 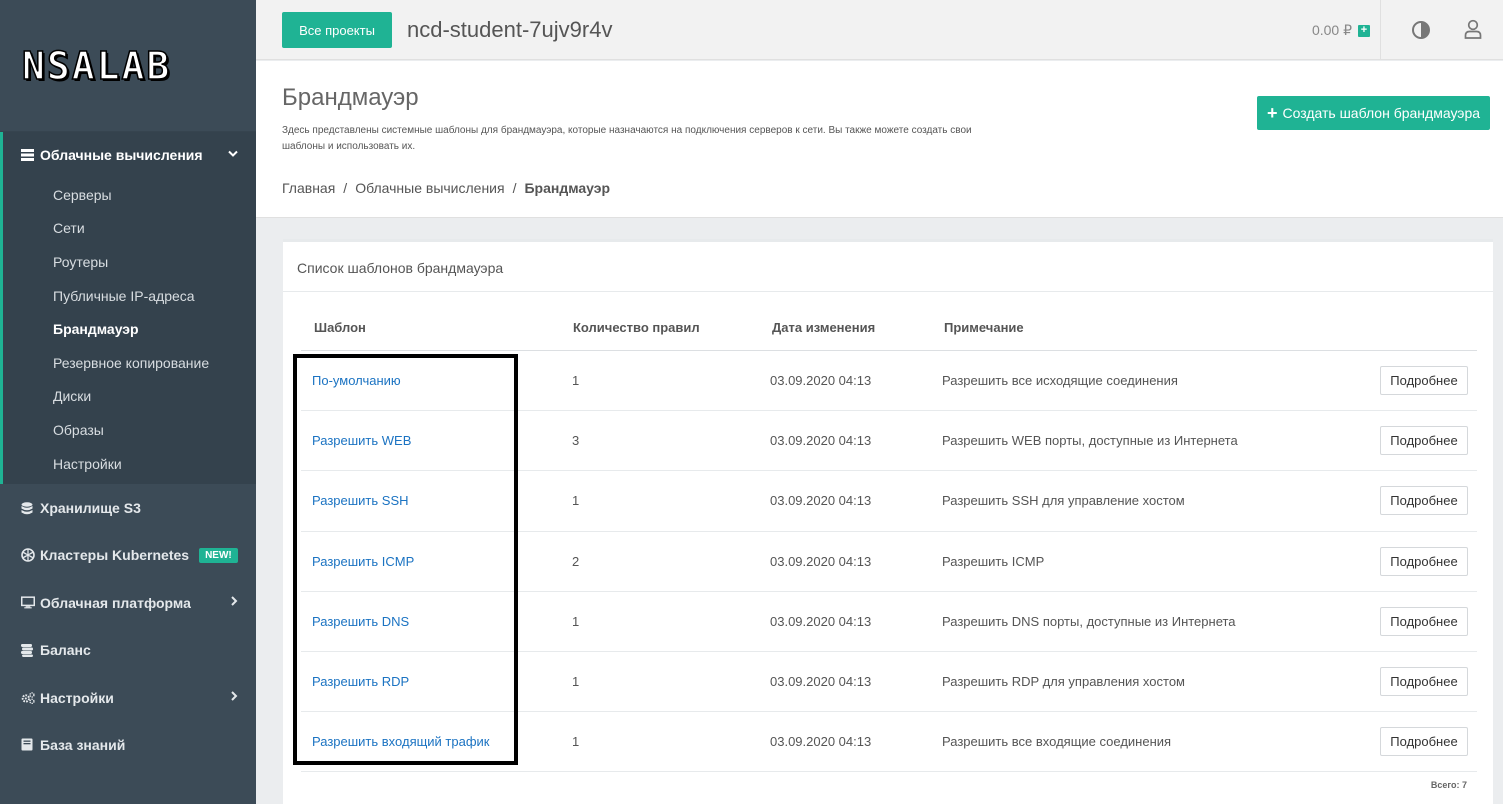 What do you see at coordinates (1331, 30) in the screenshot?
I see `balance-value: 0.00 ₽` at bounding box center [1331, 30].